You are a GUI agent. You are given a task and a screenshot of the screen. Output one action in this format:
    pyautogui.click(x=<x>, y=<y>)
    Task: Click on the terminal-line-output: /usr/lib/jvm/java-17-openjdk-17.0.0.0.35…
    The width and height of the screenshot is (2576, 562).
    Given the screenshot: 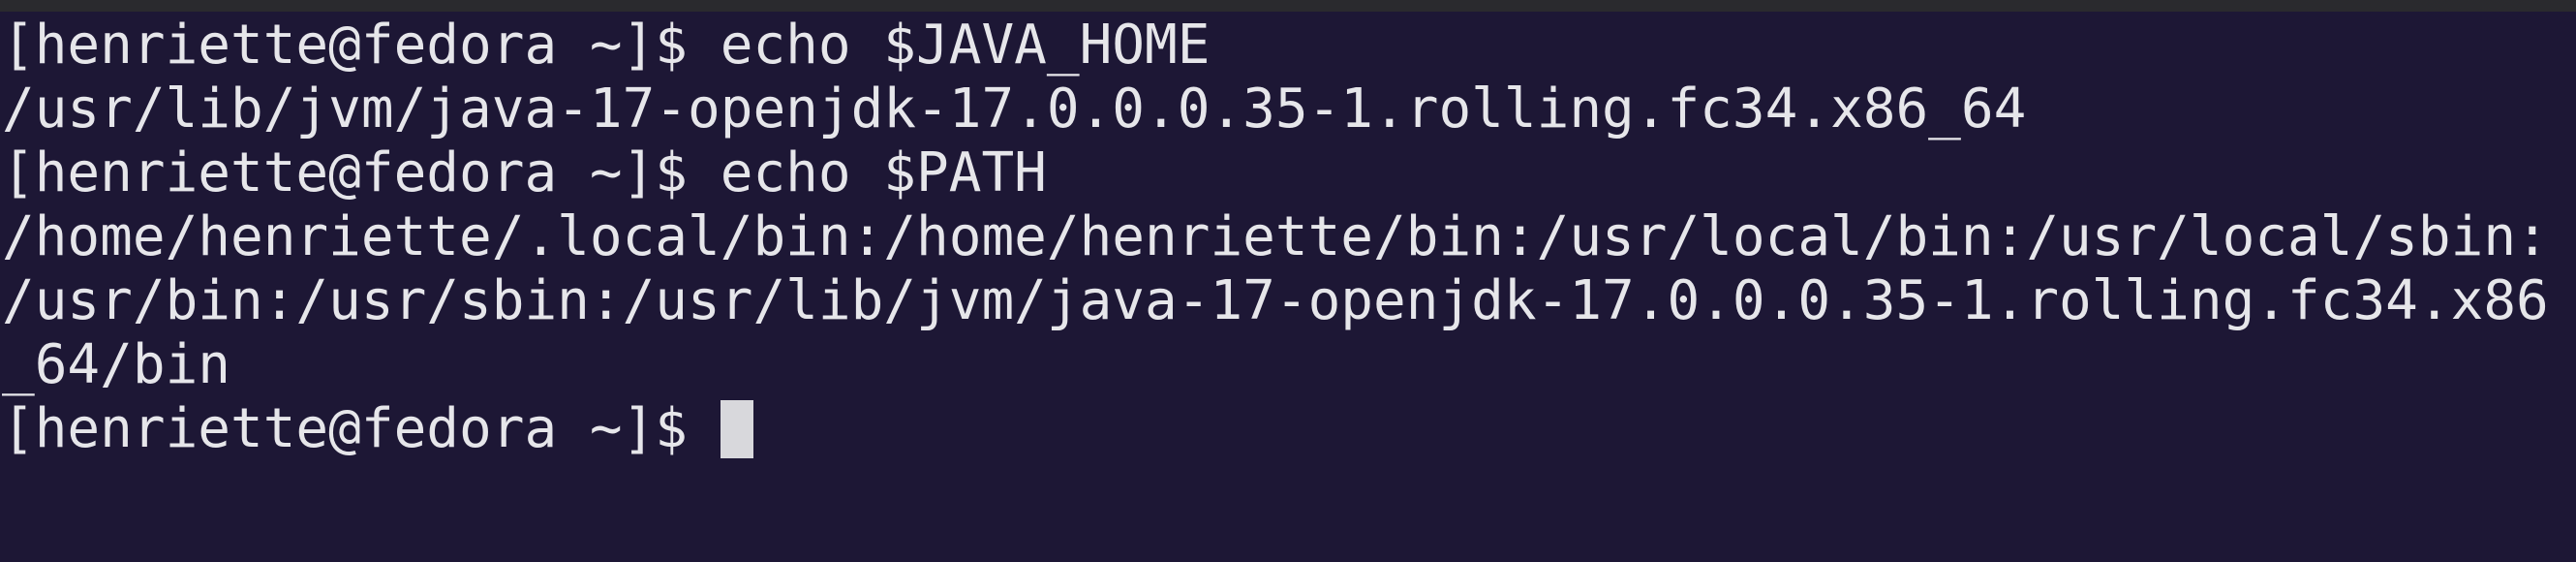 What is the action you would take?
    pyautogui.click(x=1014, y=109)
    